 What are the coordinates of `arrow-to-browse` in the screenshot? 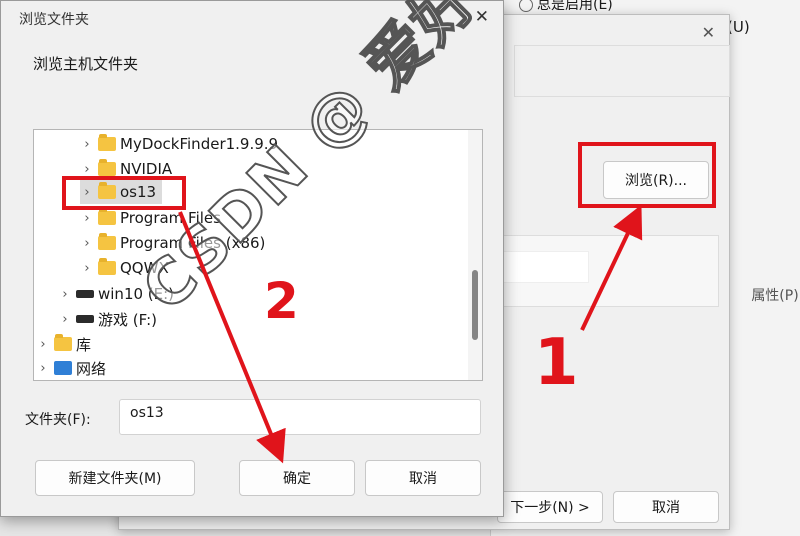 It's located at (611, 267).